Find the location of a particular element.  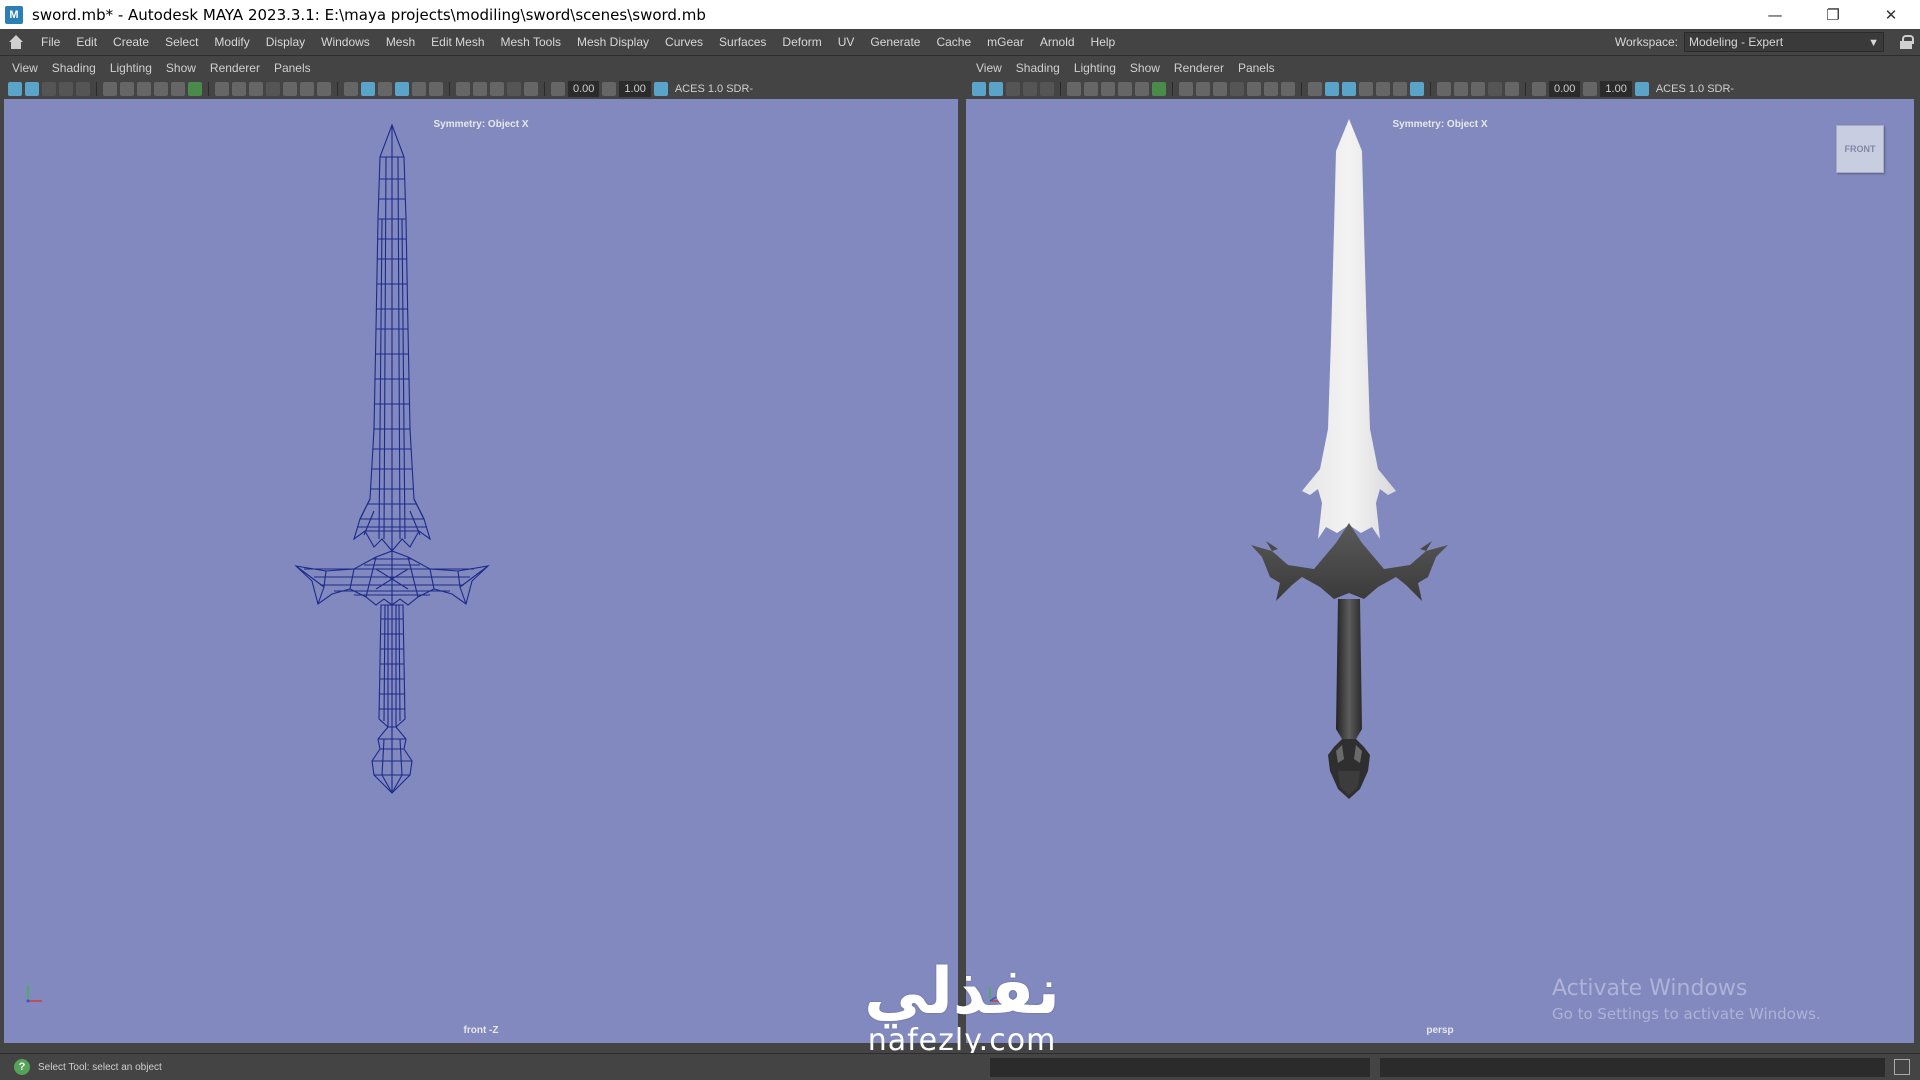

film-gate-icon is located at coordinates (110, 89).